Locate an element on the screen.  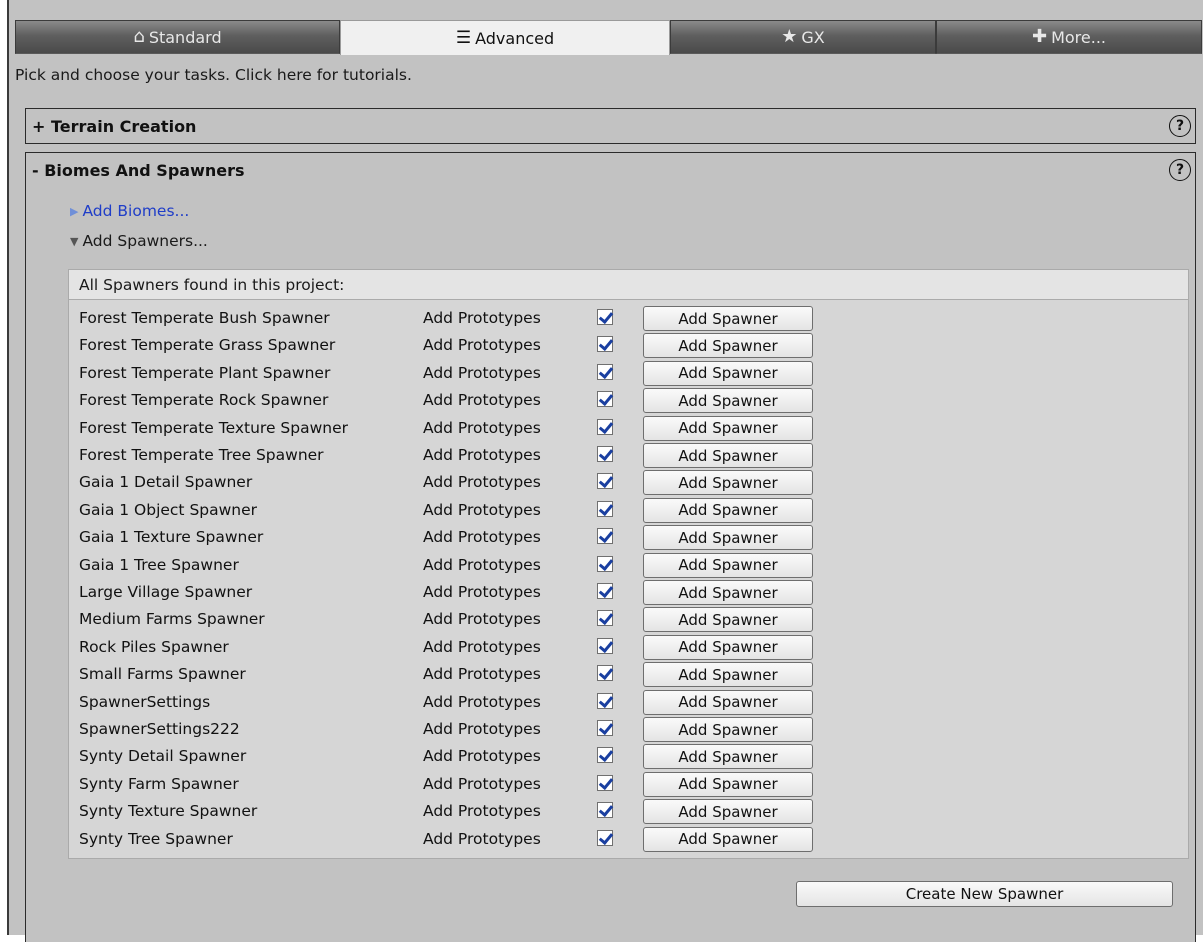
create-new-spawner-button: Create New Spawner is located at coordinates (984, 894).